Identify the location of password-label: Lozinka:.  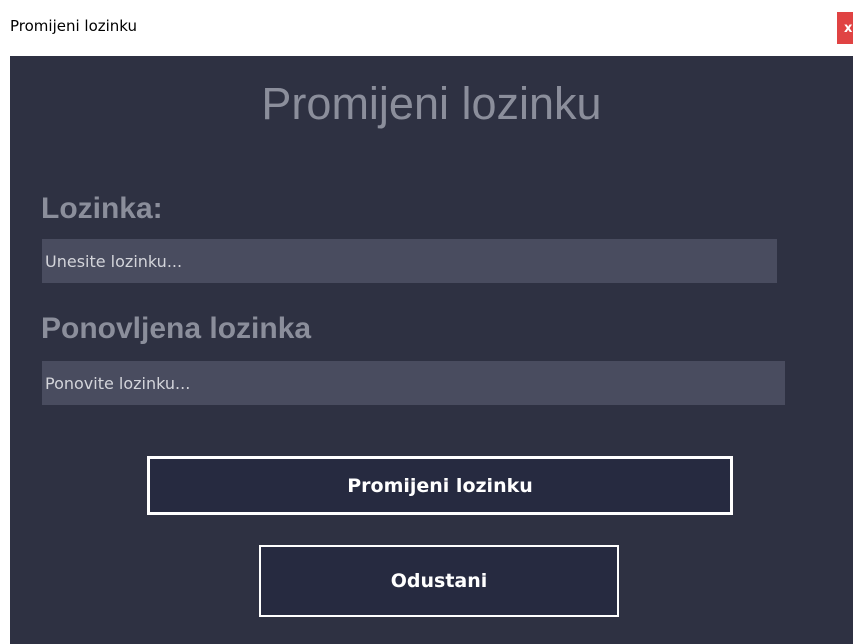
(102, 208).